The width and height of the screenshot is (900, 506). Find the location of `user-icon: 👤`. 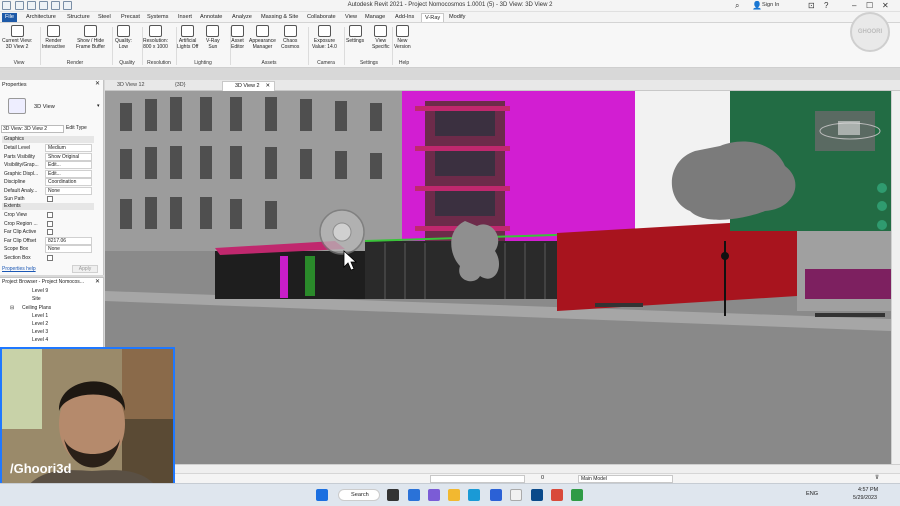

user-icon: 👤 is located at coordinates (757, 5).